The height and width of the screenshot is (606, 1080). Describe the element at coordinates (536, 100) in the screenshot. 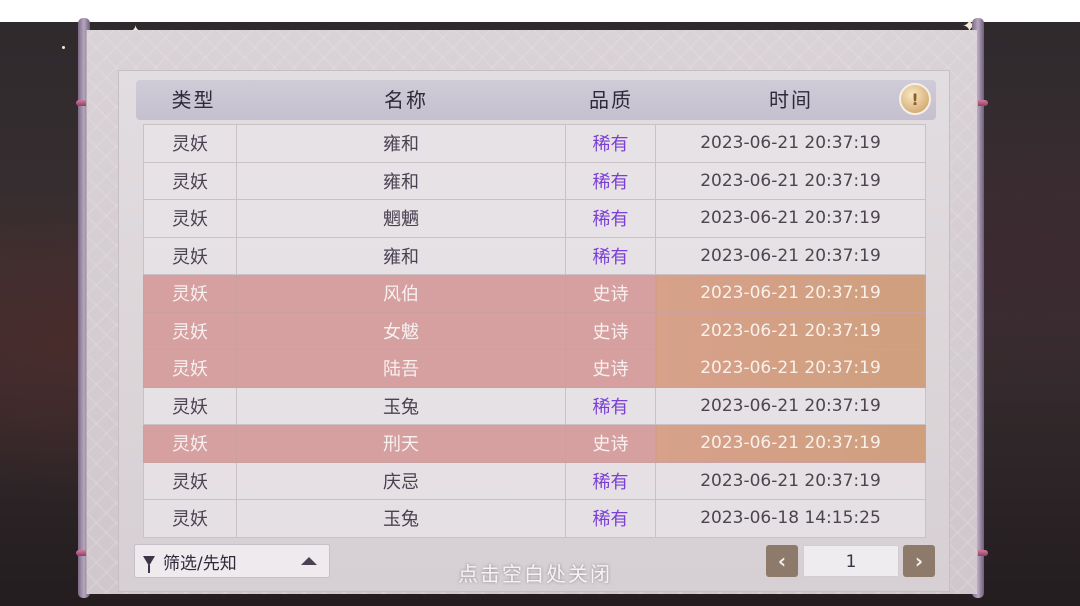

I see `table-header: 类型 名称 品质 时间` at that location.